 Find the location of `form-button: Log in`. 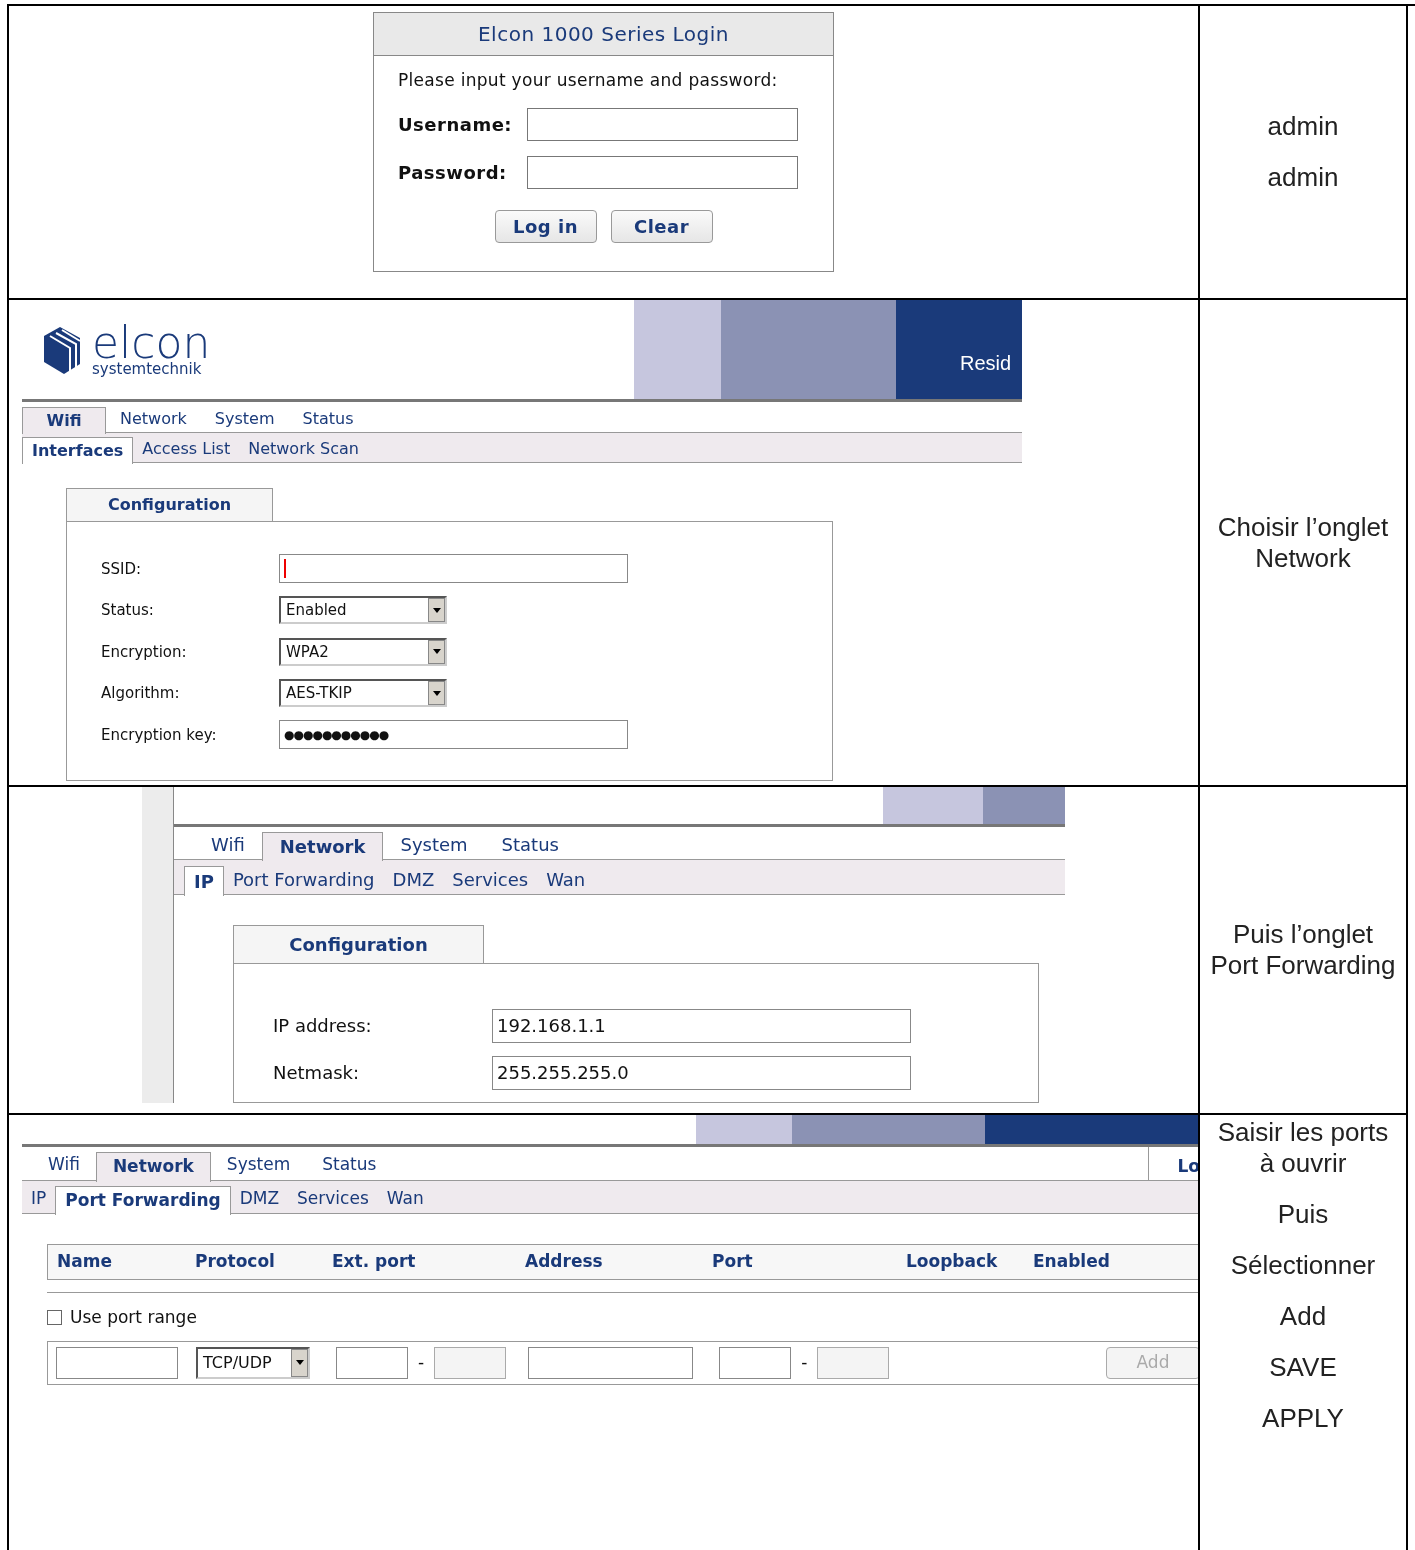

form-button: Log in is located at coordinates (545, 226).